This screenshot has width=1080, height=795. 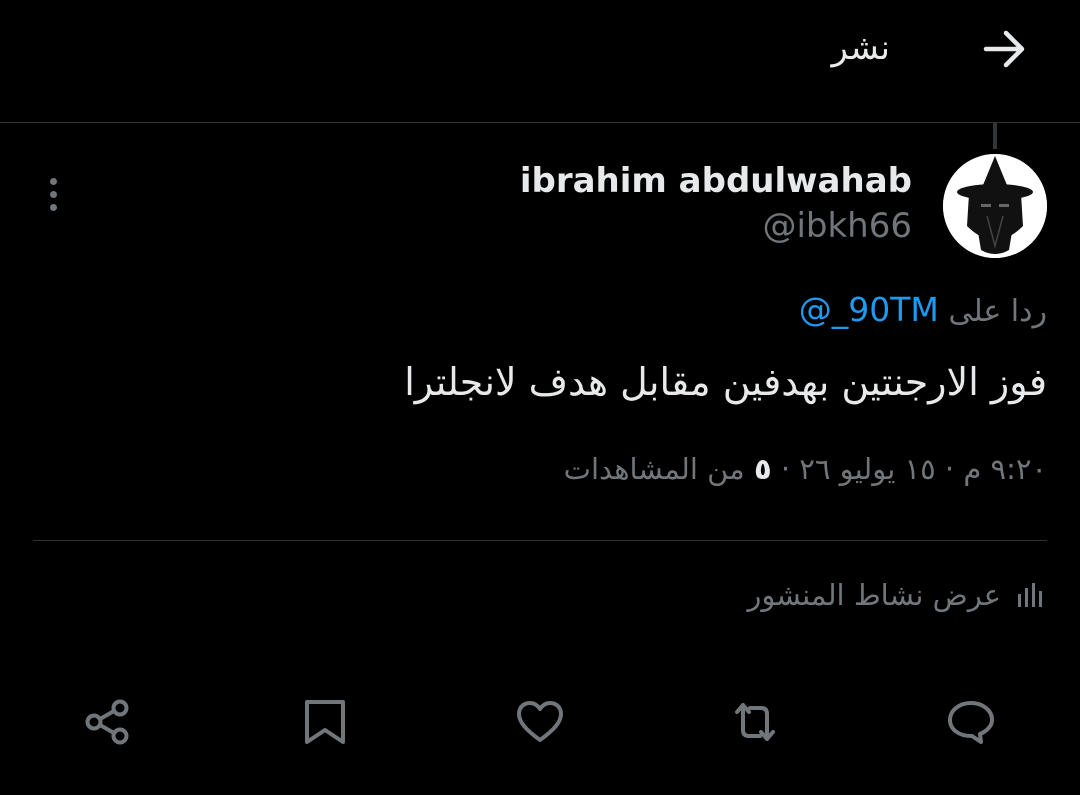 I want to click on view-post-activity-button: عرض نشاط المنشور, so click(x=896, y=595).